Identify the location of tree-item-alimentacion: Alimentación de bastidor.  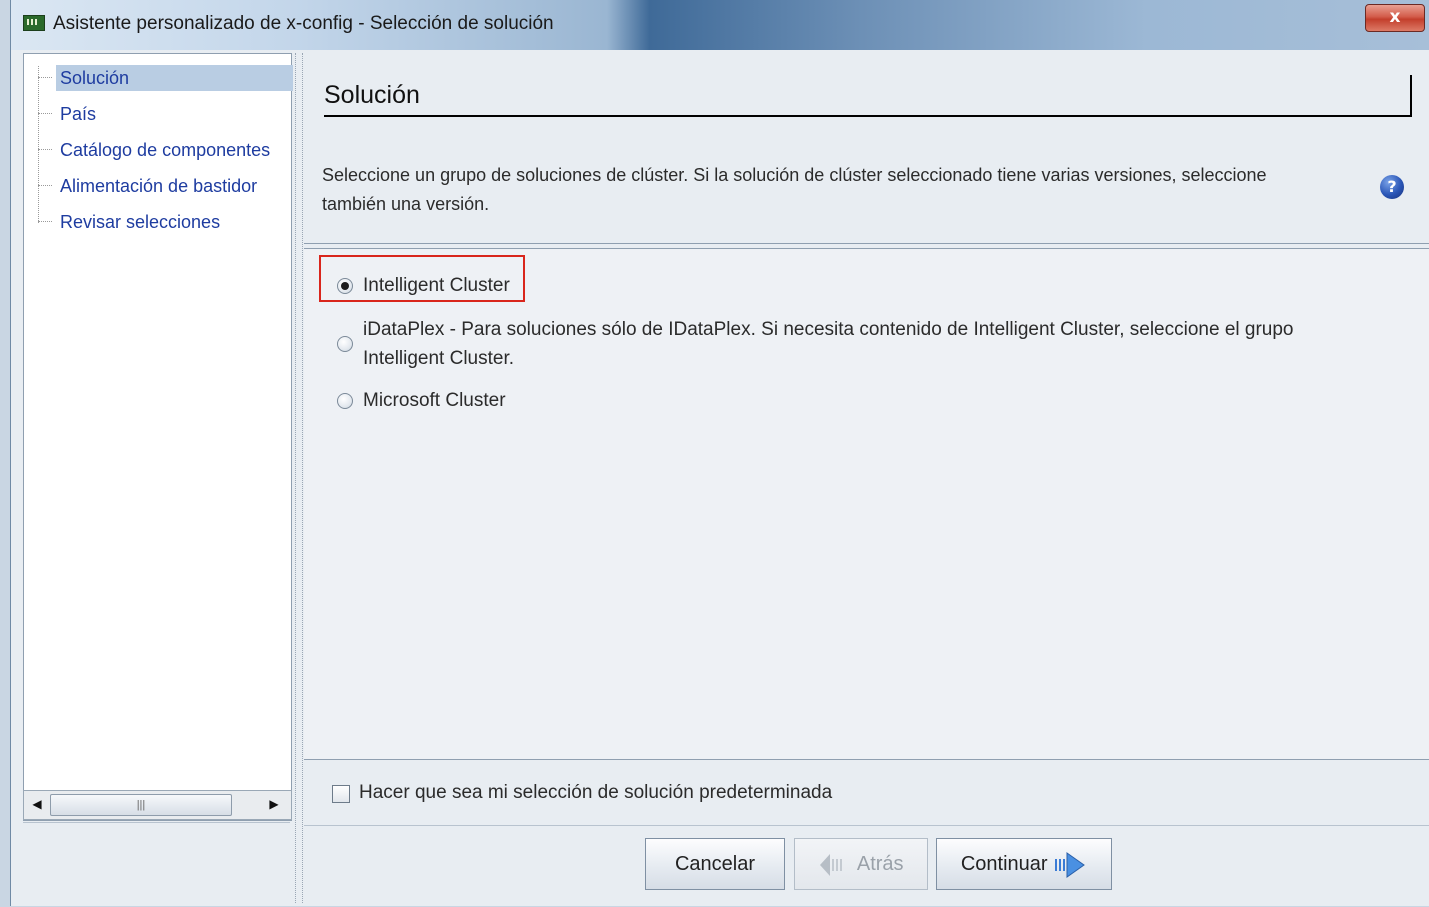
(164, 186).